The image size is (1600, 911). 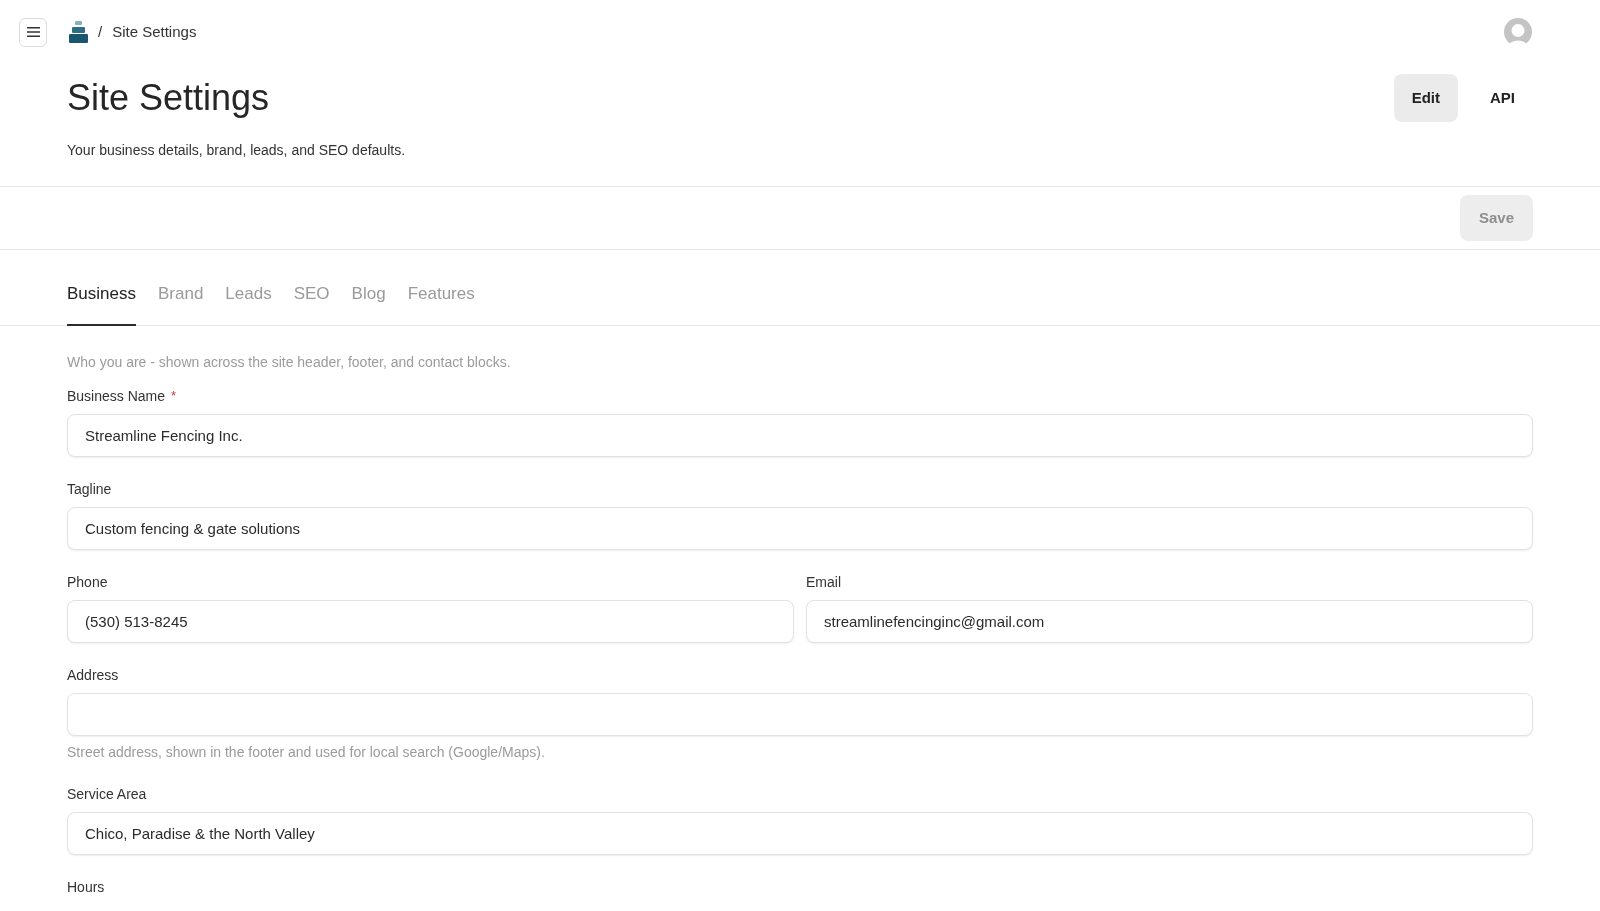 I want to click on menu-button, so click(x=33, y=32).